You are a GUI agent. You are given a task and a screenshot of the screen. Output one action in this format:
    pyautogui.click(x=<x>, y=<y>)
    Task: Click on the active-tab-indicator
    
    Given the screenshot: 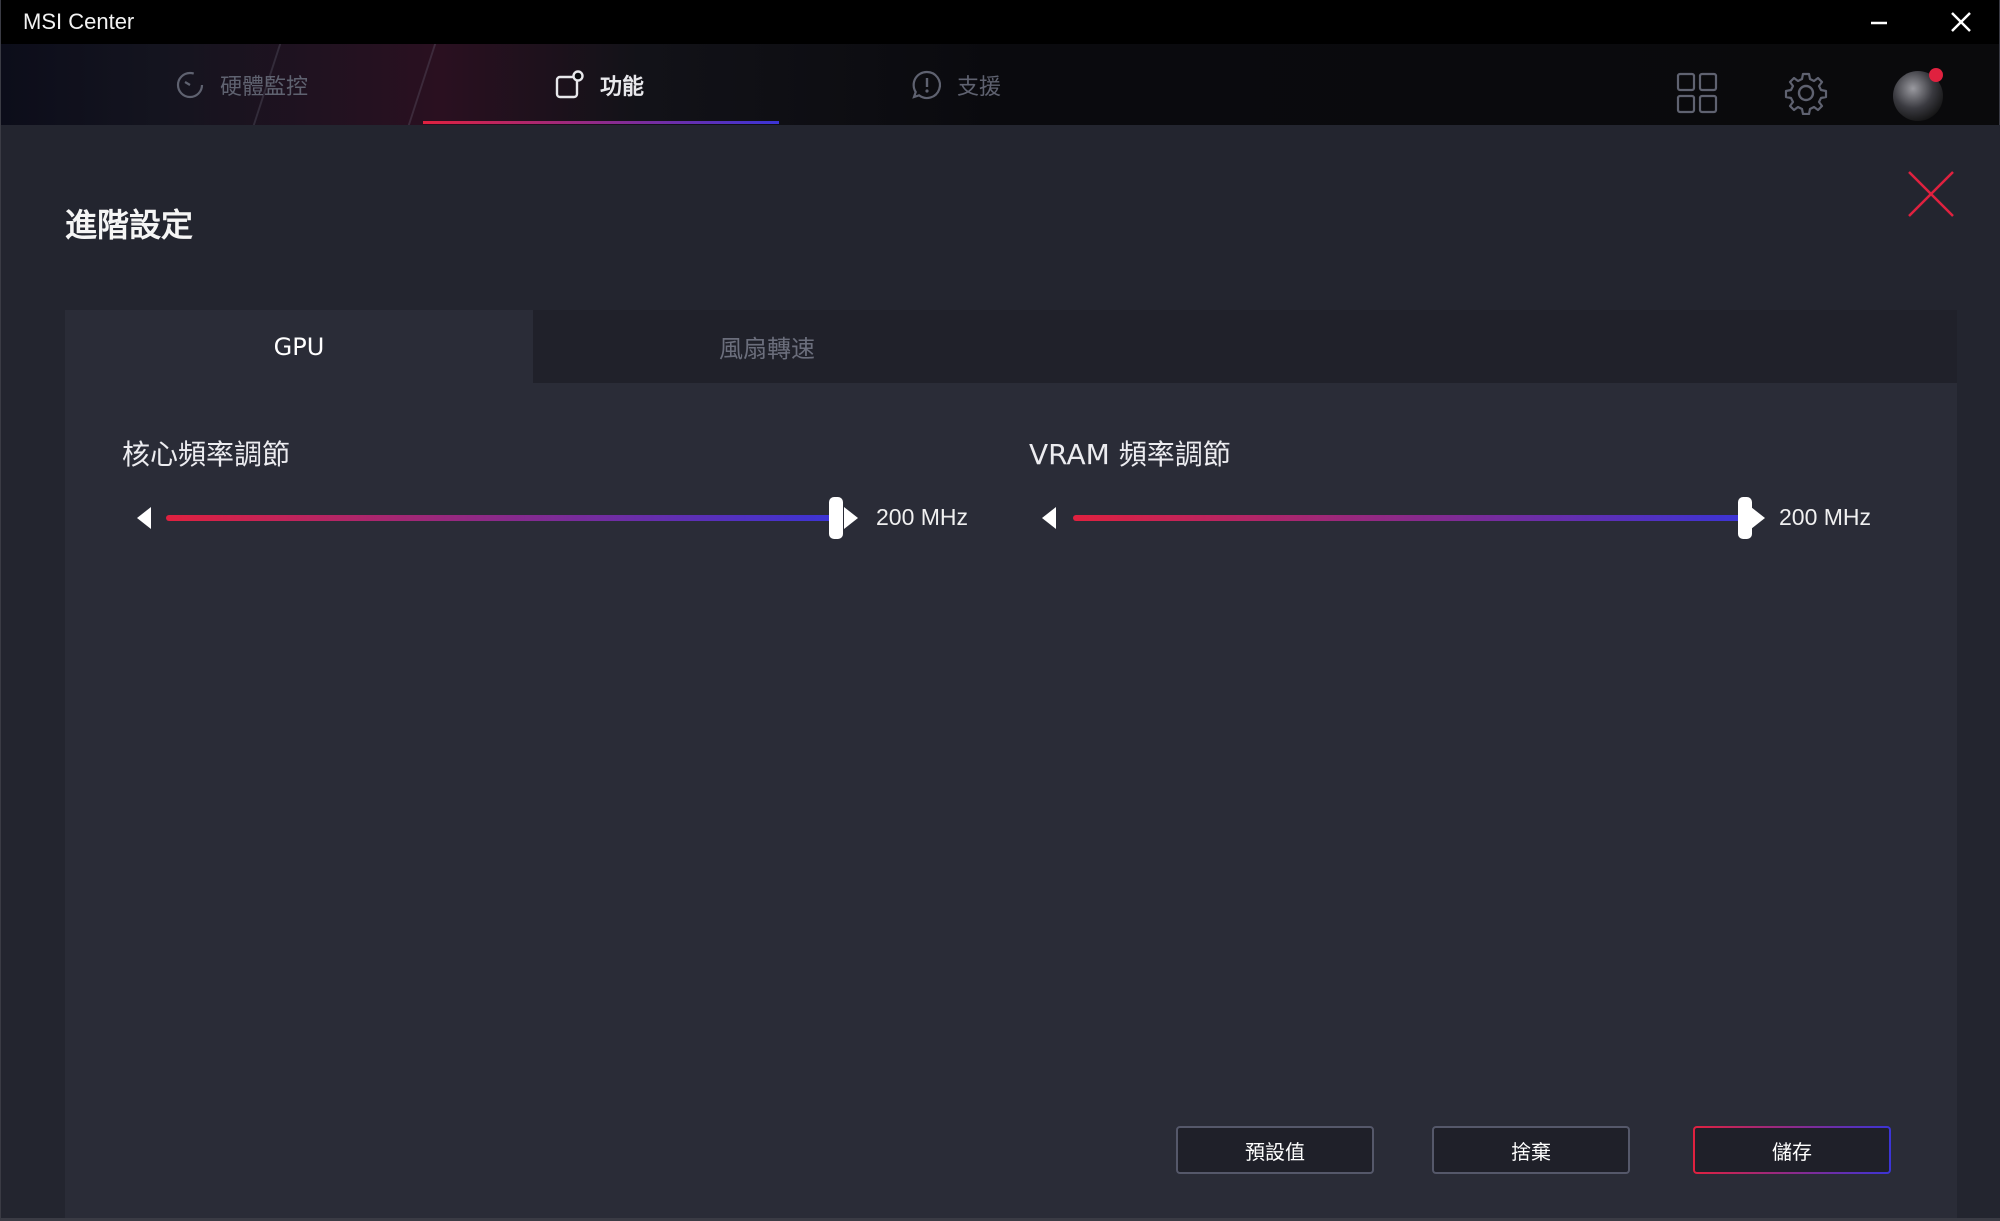 What is the action you would take?
    pyautogui.click(x=601, y=122)
    